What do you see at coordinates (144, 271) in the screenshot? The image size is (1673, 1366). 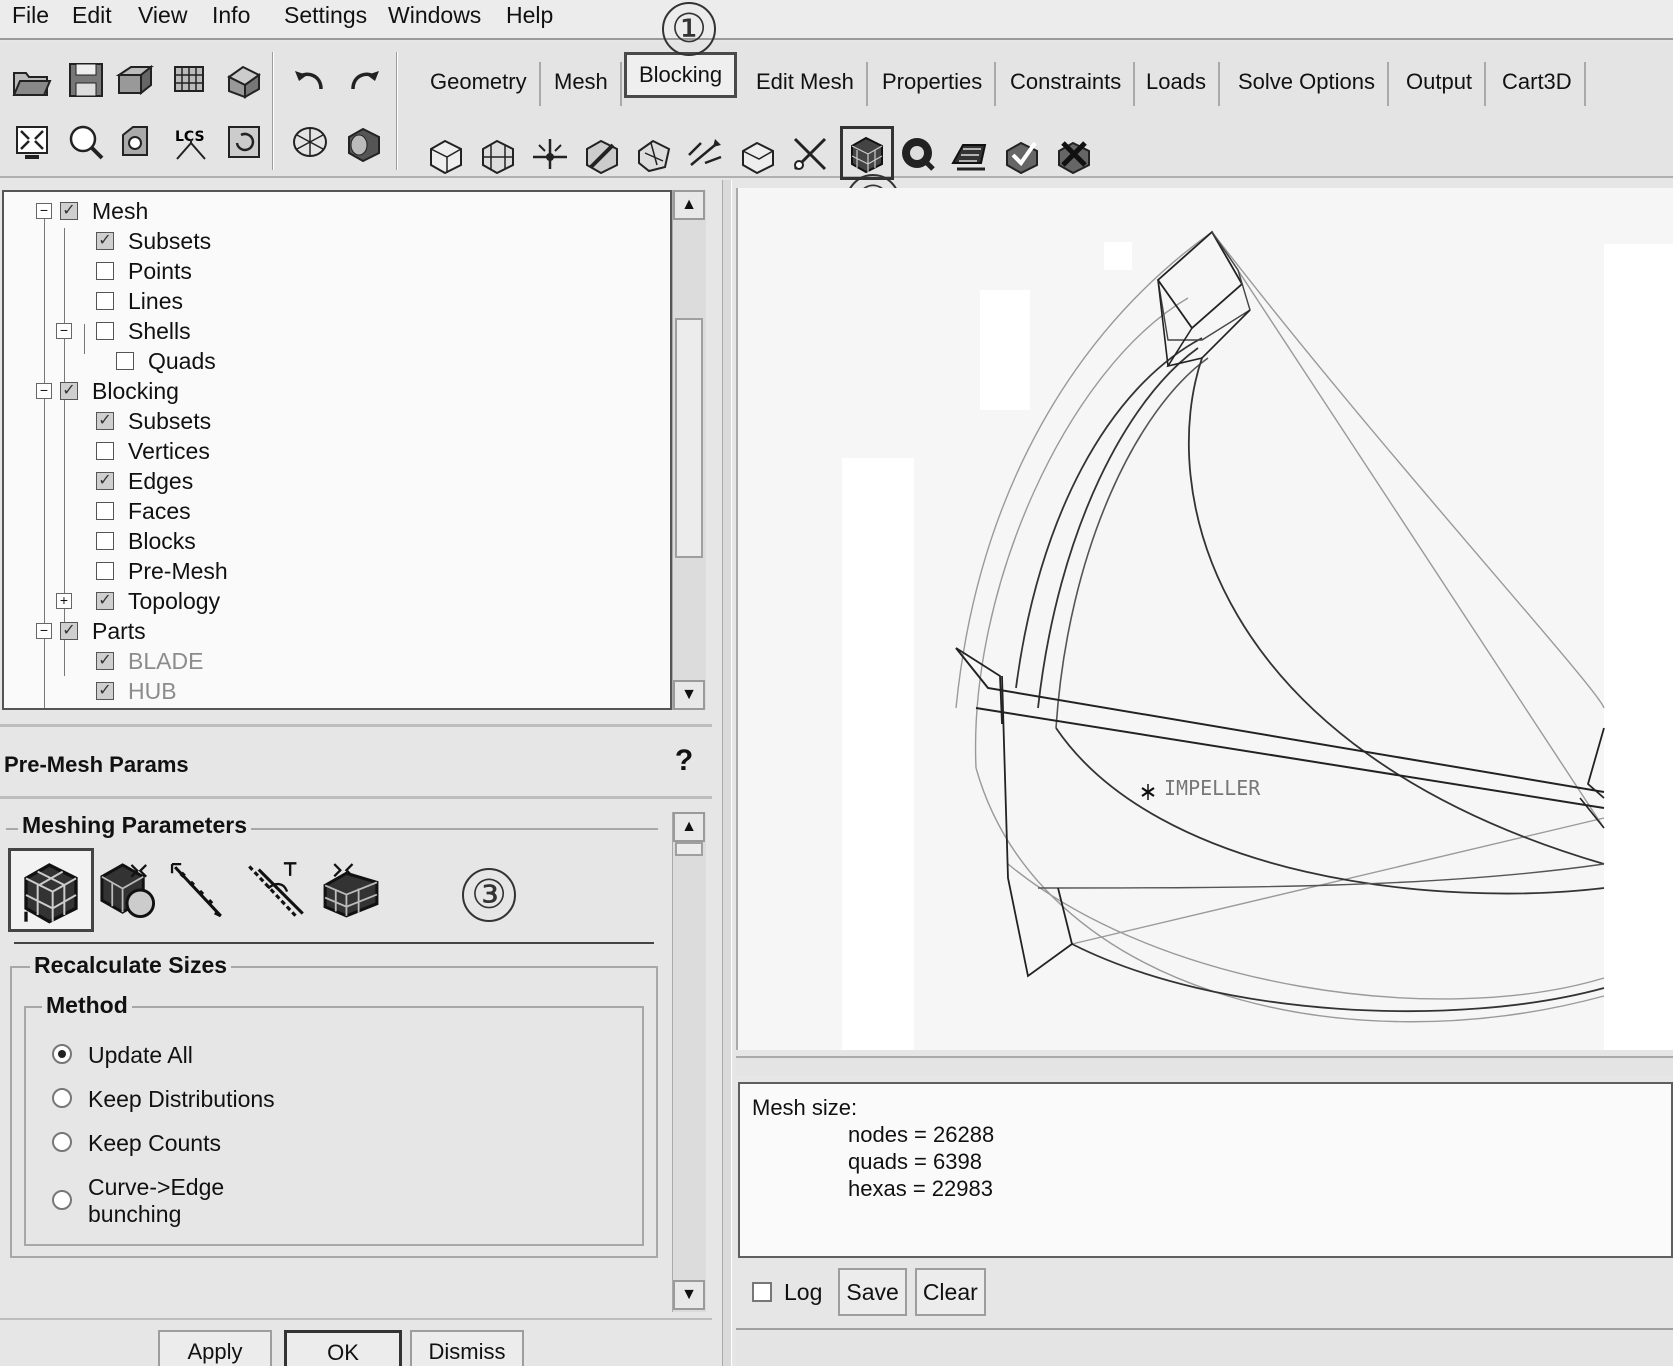 I see `tree-item-points: Points` at bounding box center [144, 271].